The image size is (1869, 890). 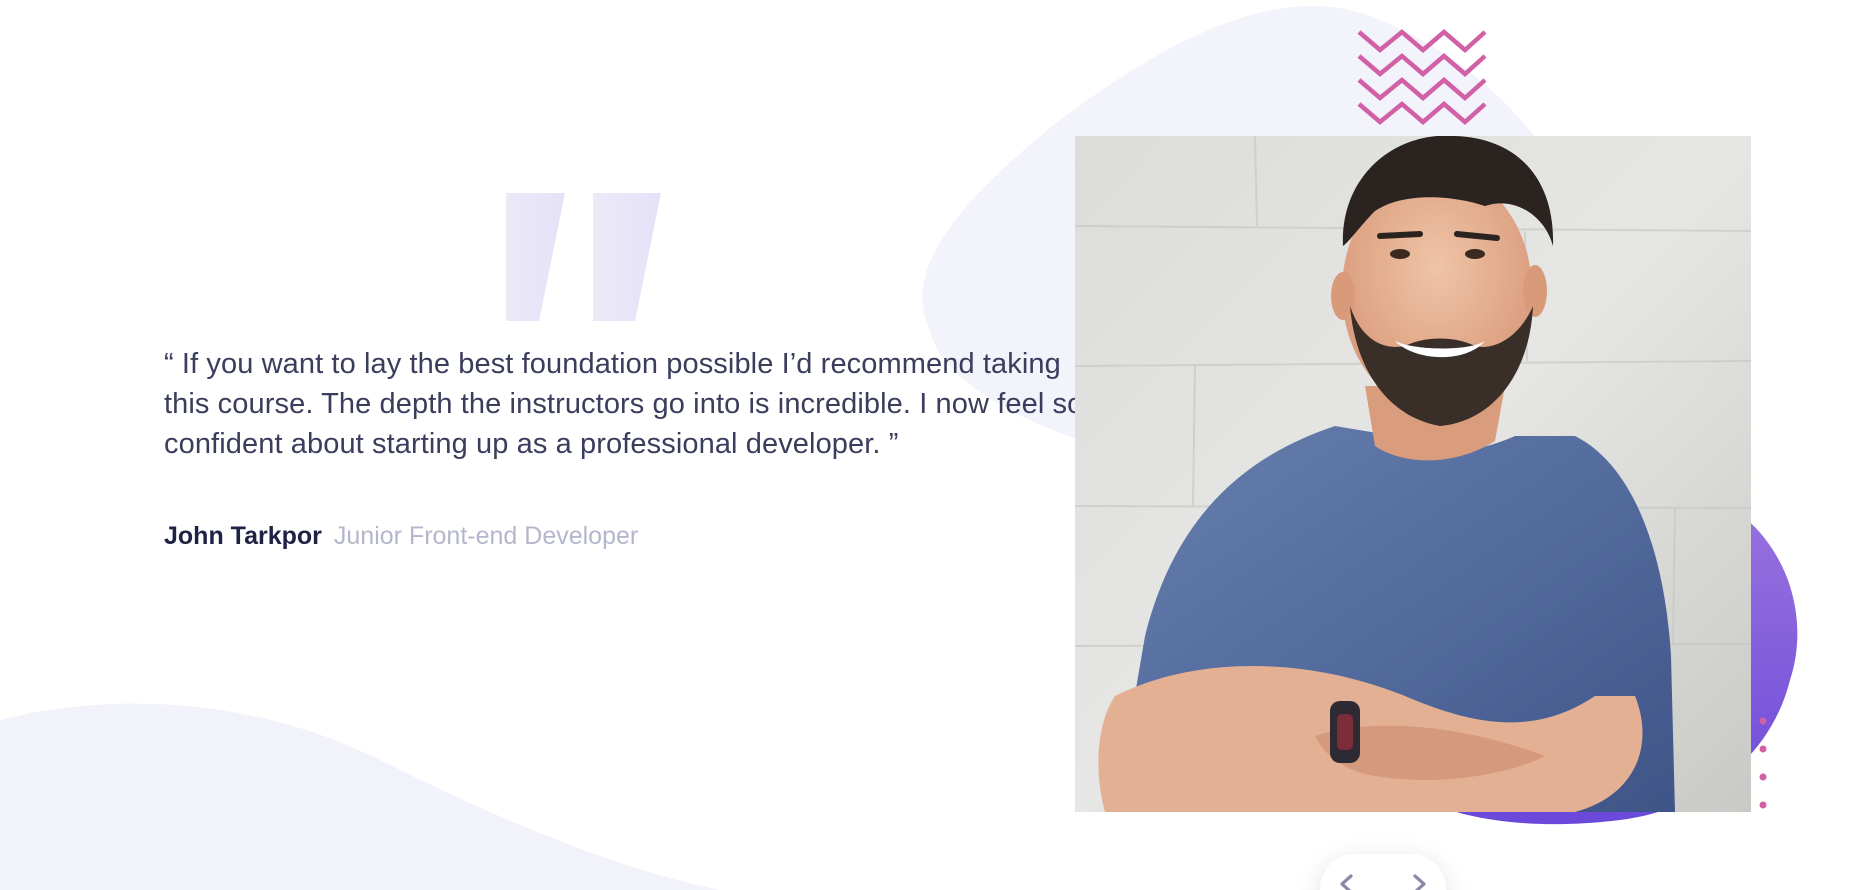 I want to click on testimonial-author: John Tarkpor Junior Front-end Developer, so click(x=401, y=536).